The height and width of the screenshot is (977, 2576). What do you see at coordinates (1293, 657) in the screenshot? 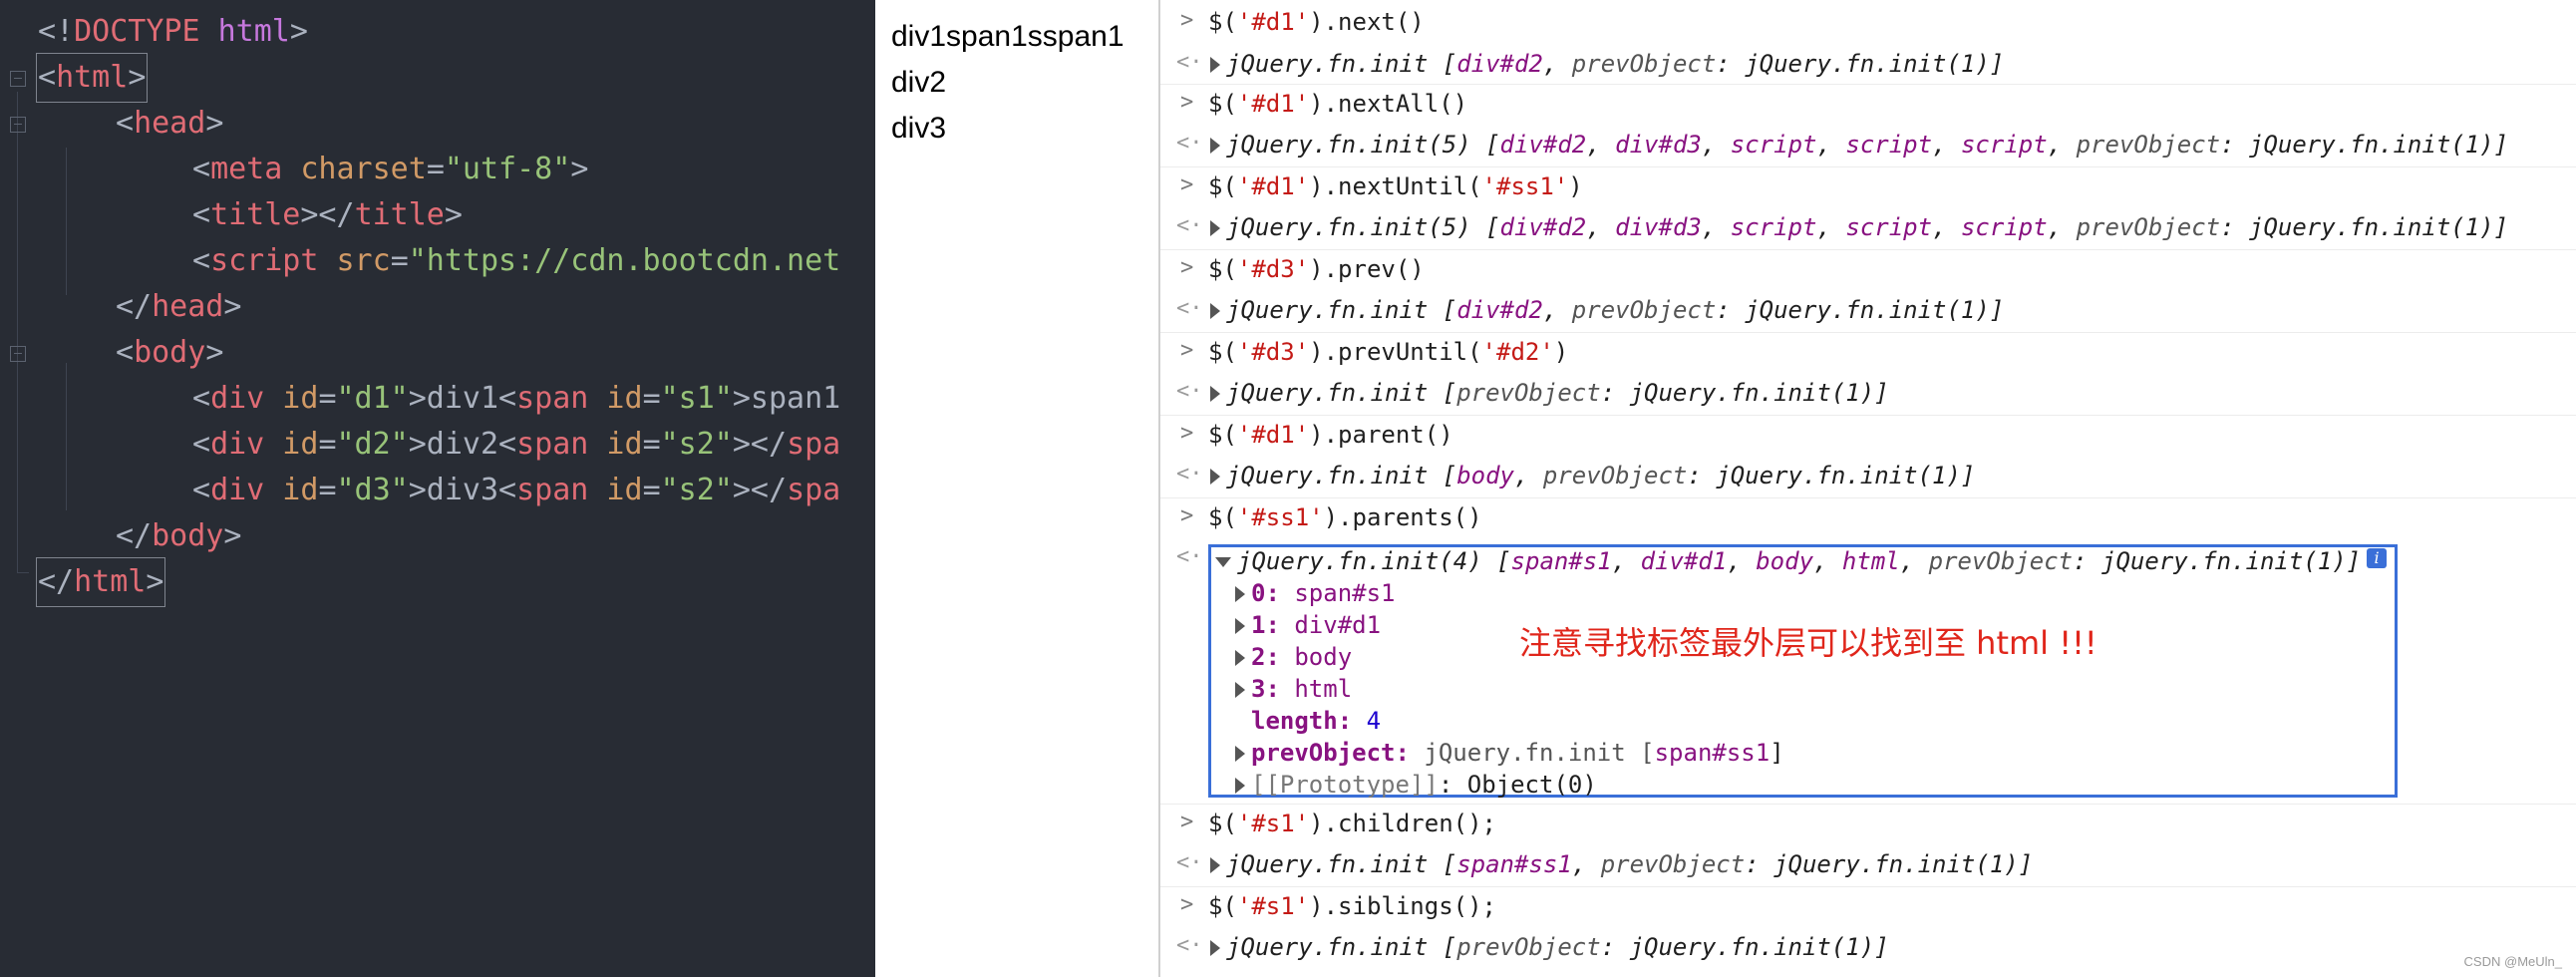
I see `prop-row: 2: body` at bounding box center [1293, 657].